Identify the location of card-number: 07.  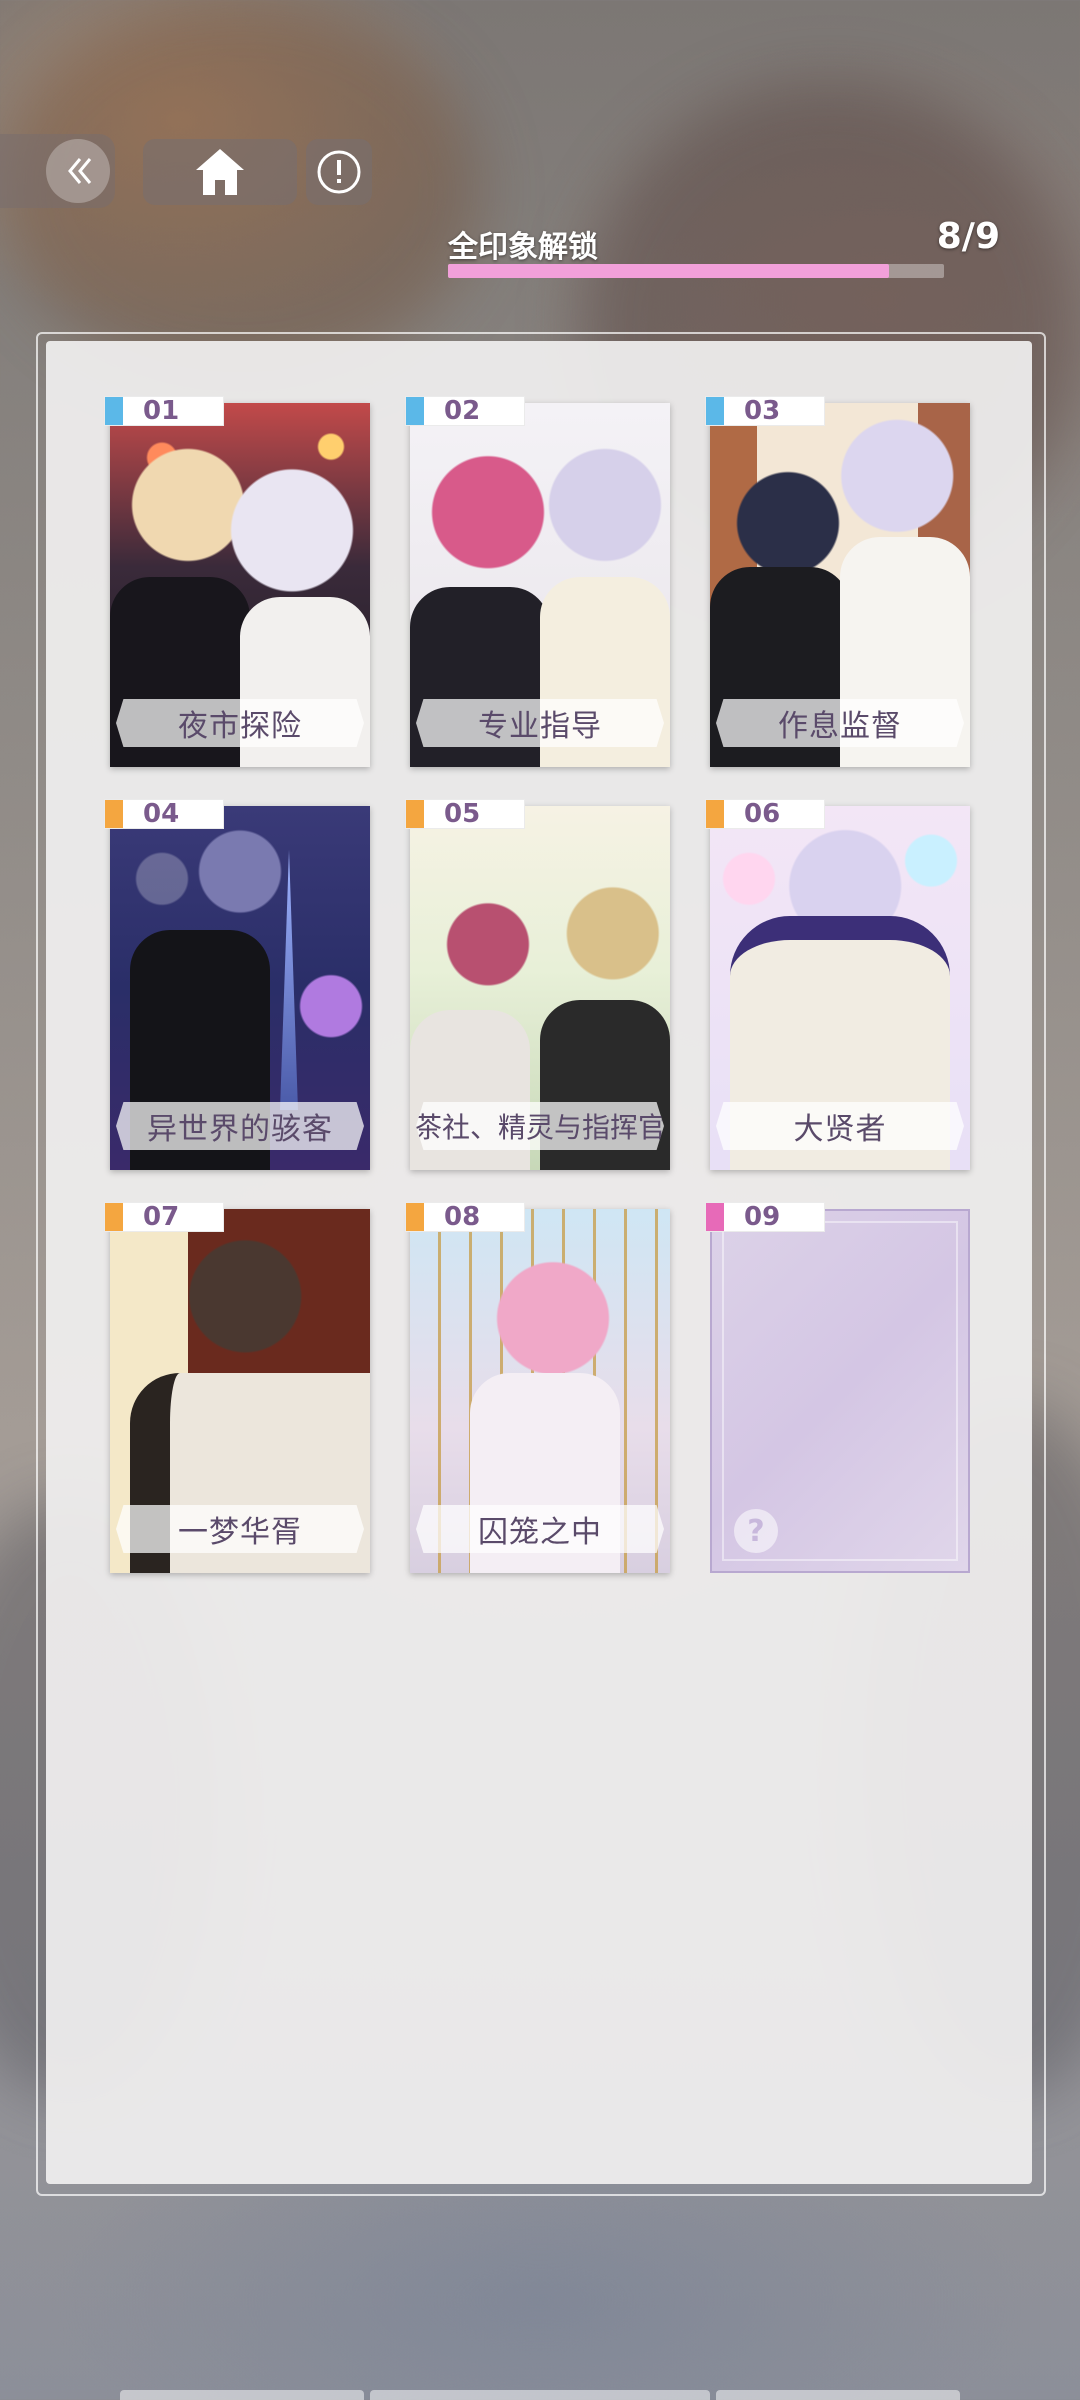
(161, 1217).